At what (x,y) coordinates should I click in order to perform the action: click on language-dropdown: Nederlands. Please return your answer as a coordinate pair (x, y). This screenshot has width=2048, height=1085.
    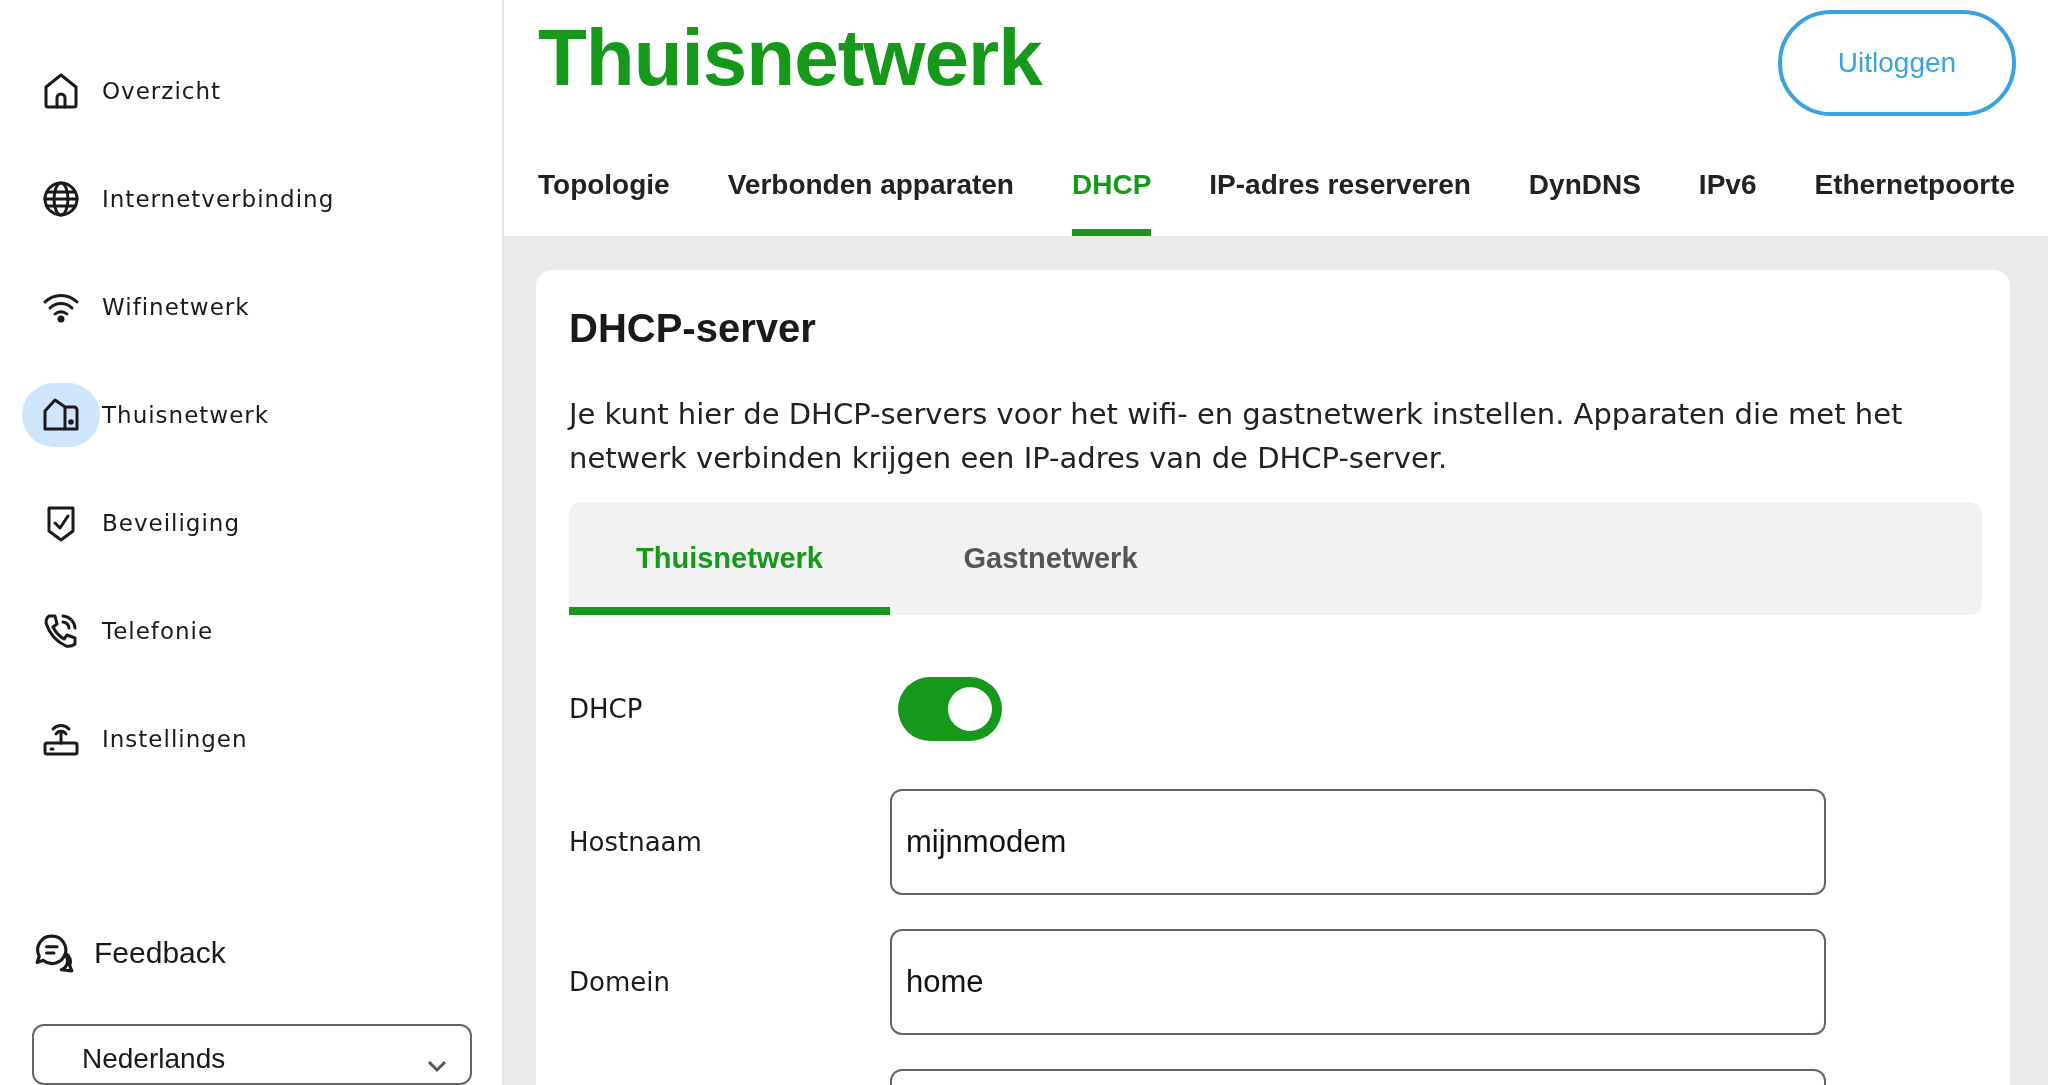
    Looking at the image, I should click on (252, 1054).